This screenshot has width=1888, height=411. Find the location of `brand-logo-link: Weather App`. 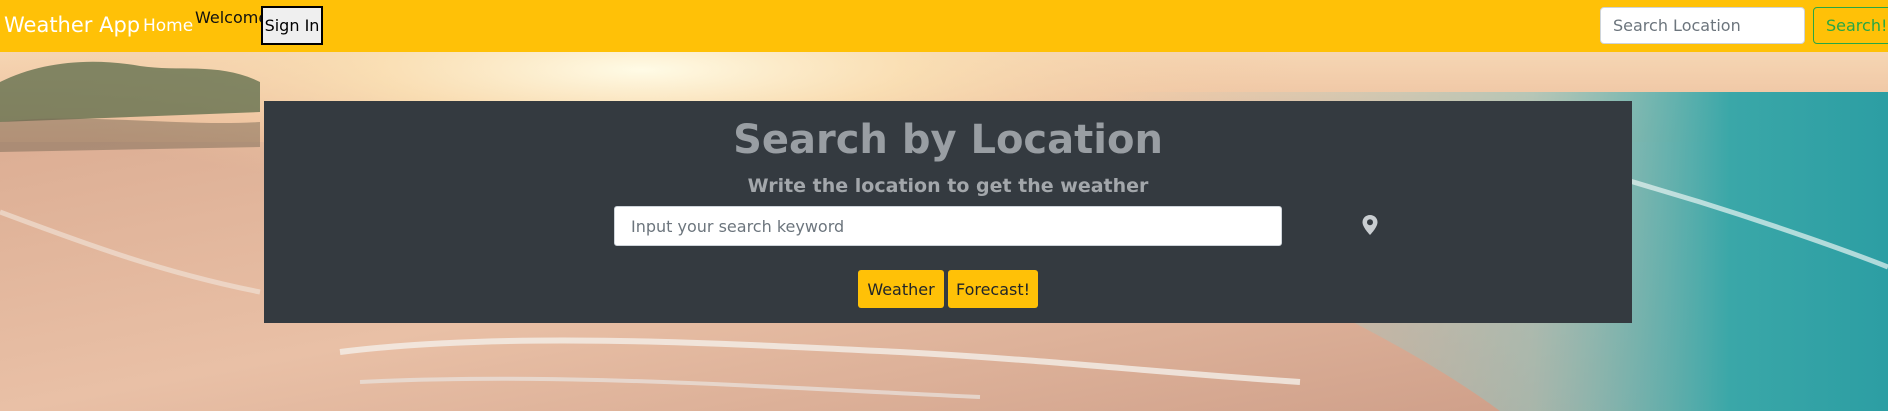

brand-logo-link: Weather App is located at coordinates (72, 25).